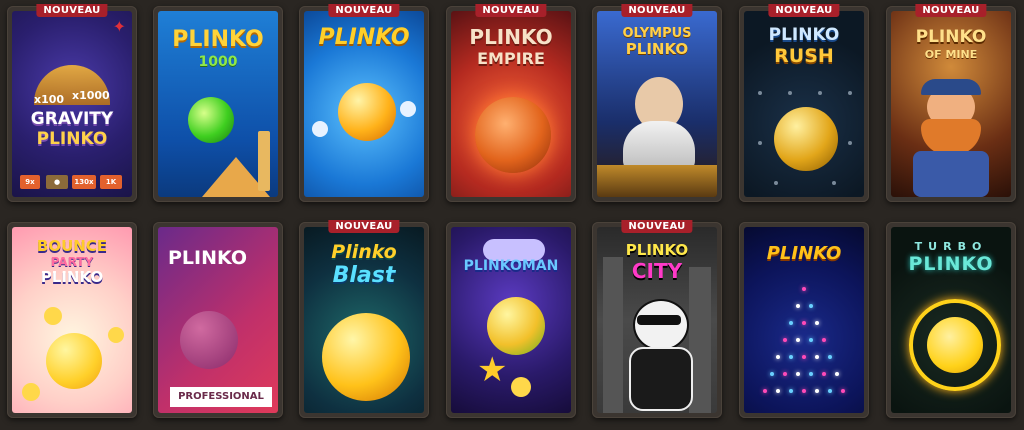 Image resolution: width=1024 pixels, height=430 pixels. Describe the element at coordinates (72, 119) in the screenshot. I see `game-title-line1: GRAVITY` at that location.